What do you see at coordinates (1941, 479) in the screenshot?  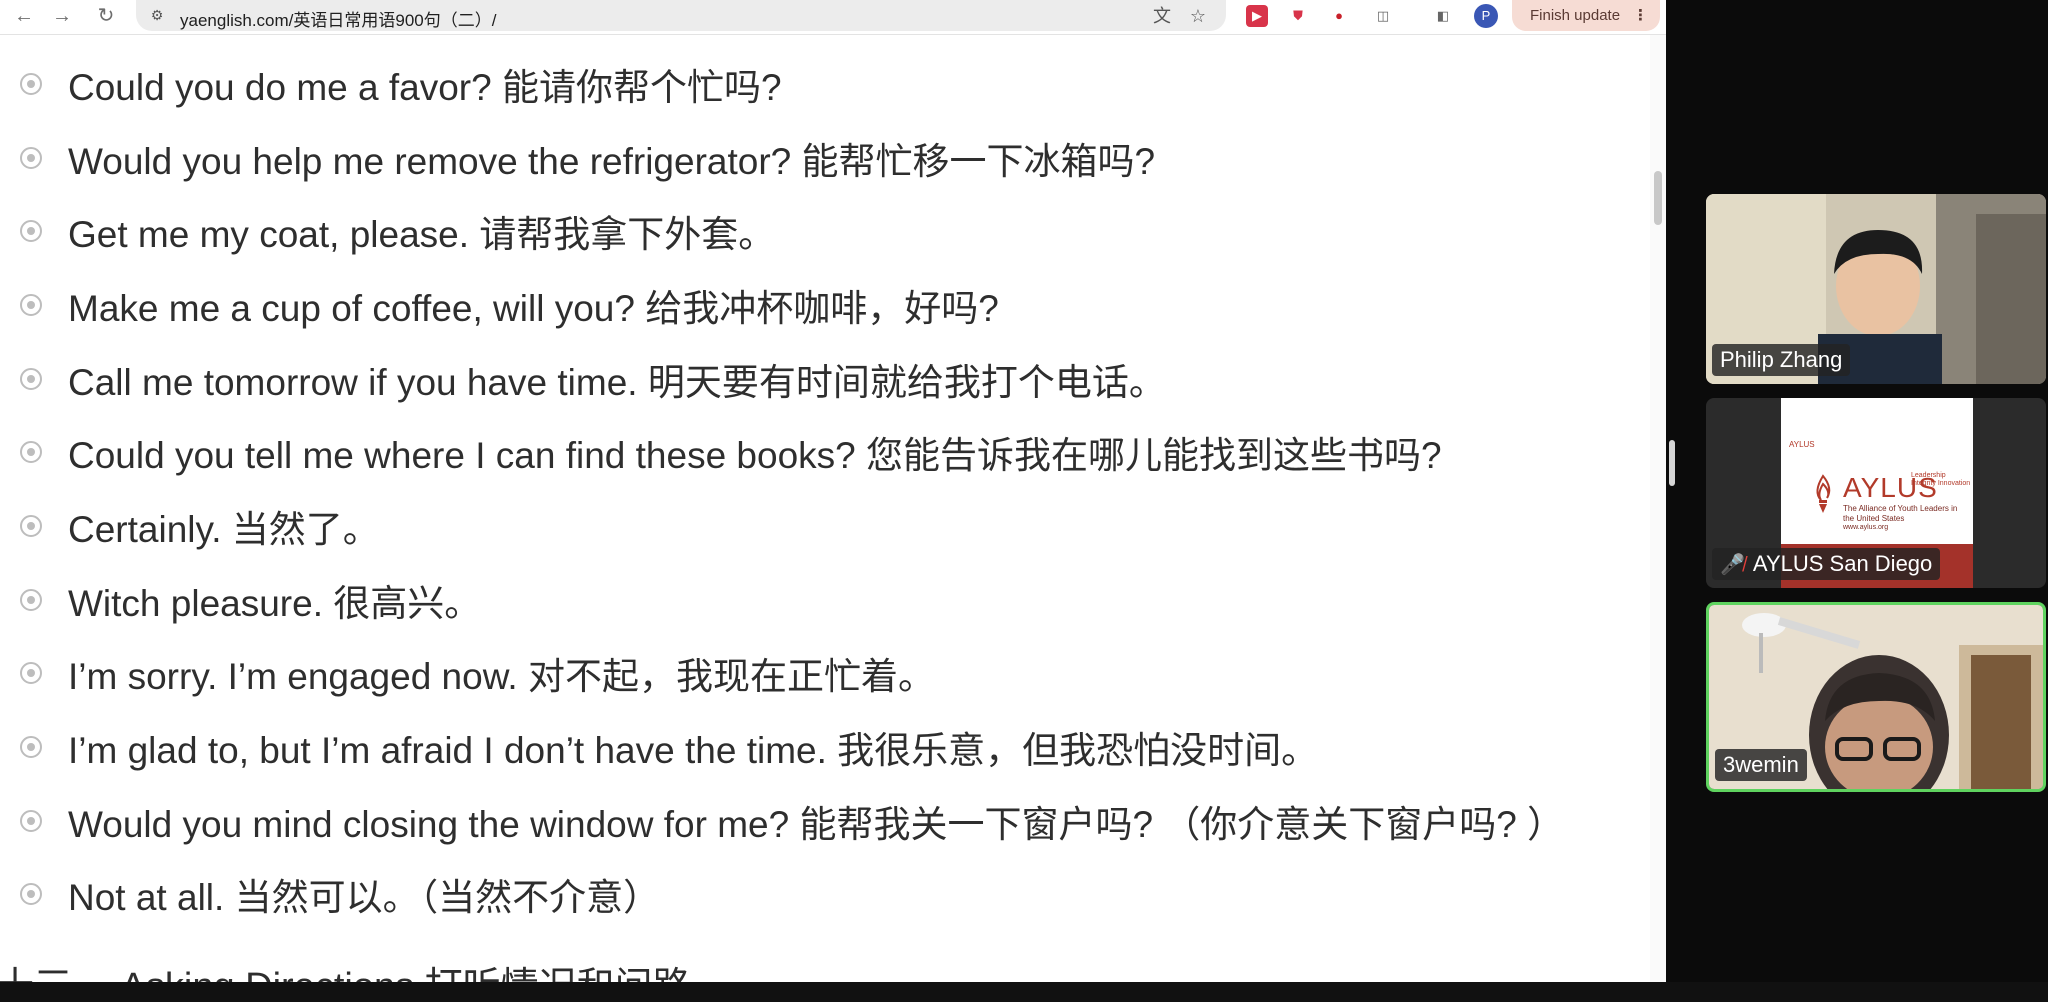 I see `aylus-tagline: Leadership Integrity Innovation` at bounding box center [1941, 479].